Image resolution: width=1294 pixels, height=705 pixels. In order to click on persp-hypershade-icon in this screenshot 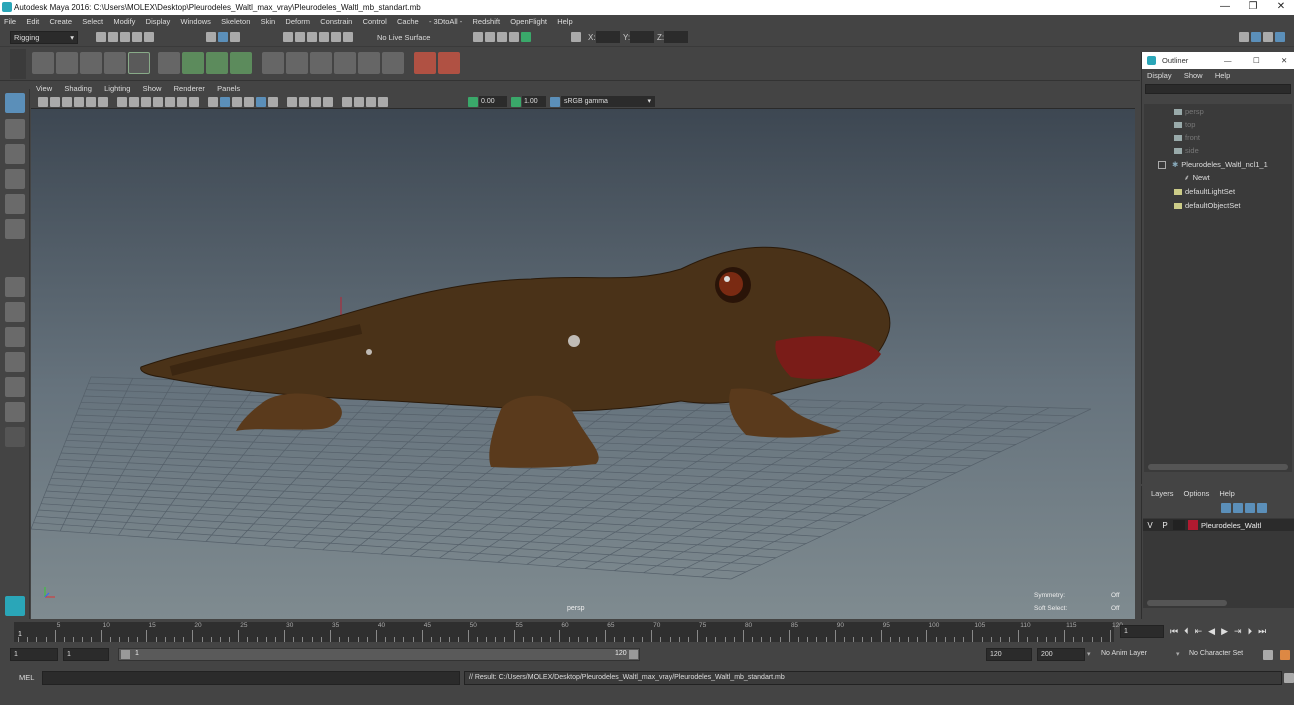, I will do `click(15, 387)`.